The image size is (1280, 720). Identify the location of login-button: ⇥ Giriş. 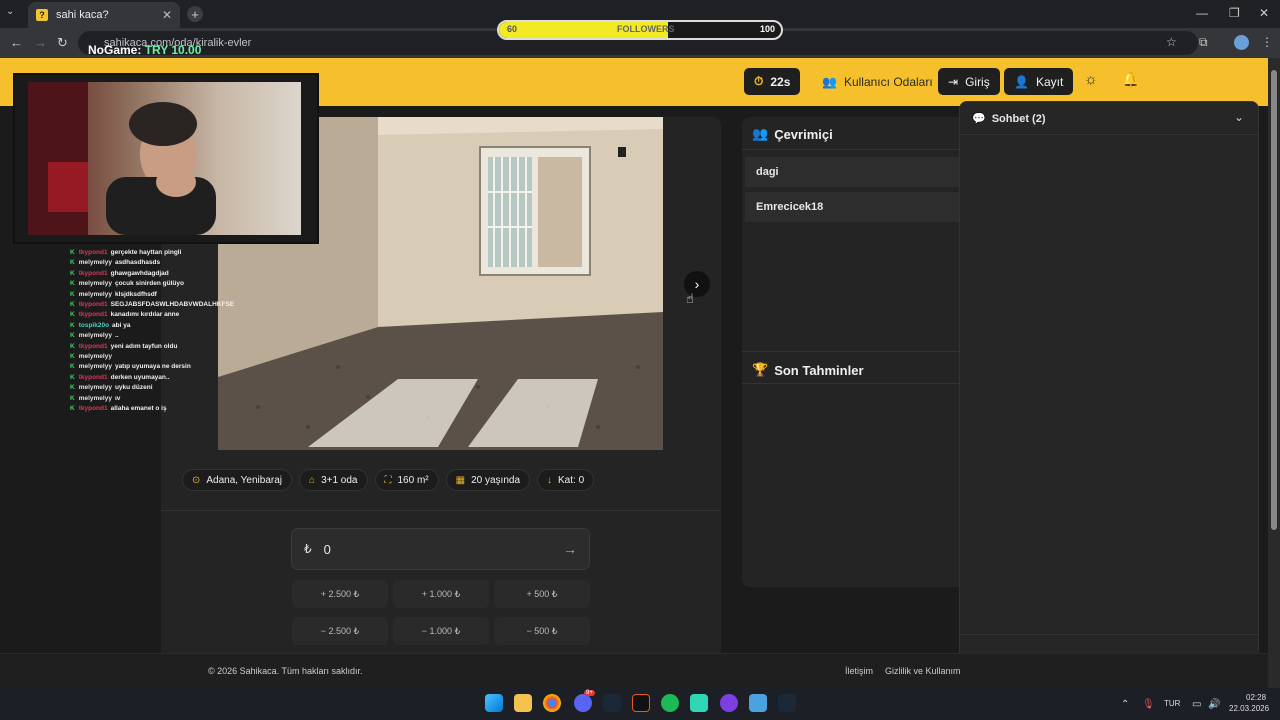
(969, 81).